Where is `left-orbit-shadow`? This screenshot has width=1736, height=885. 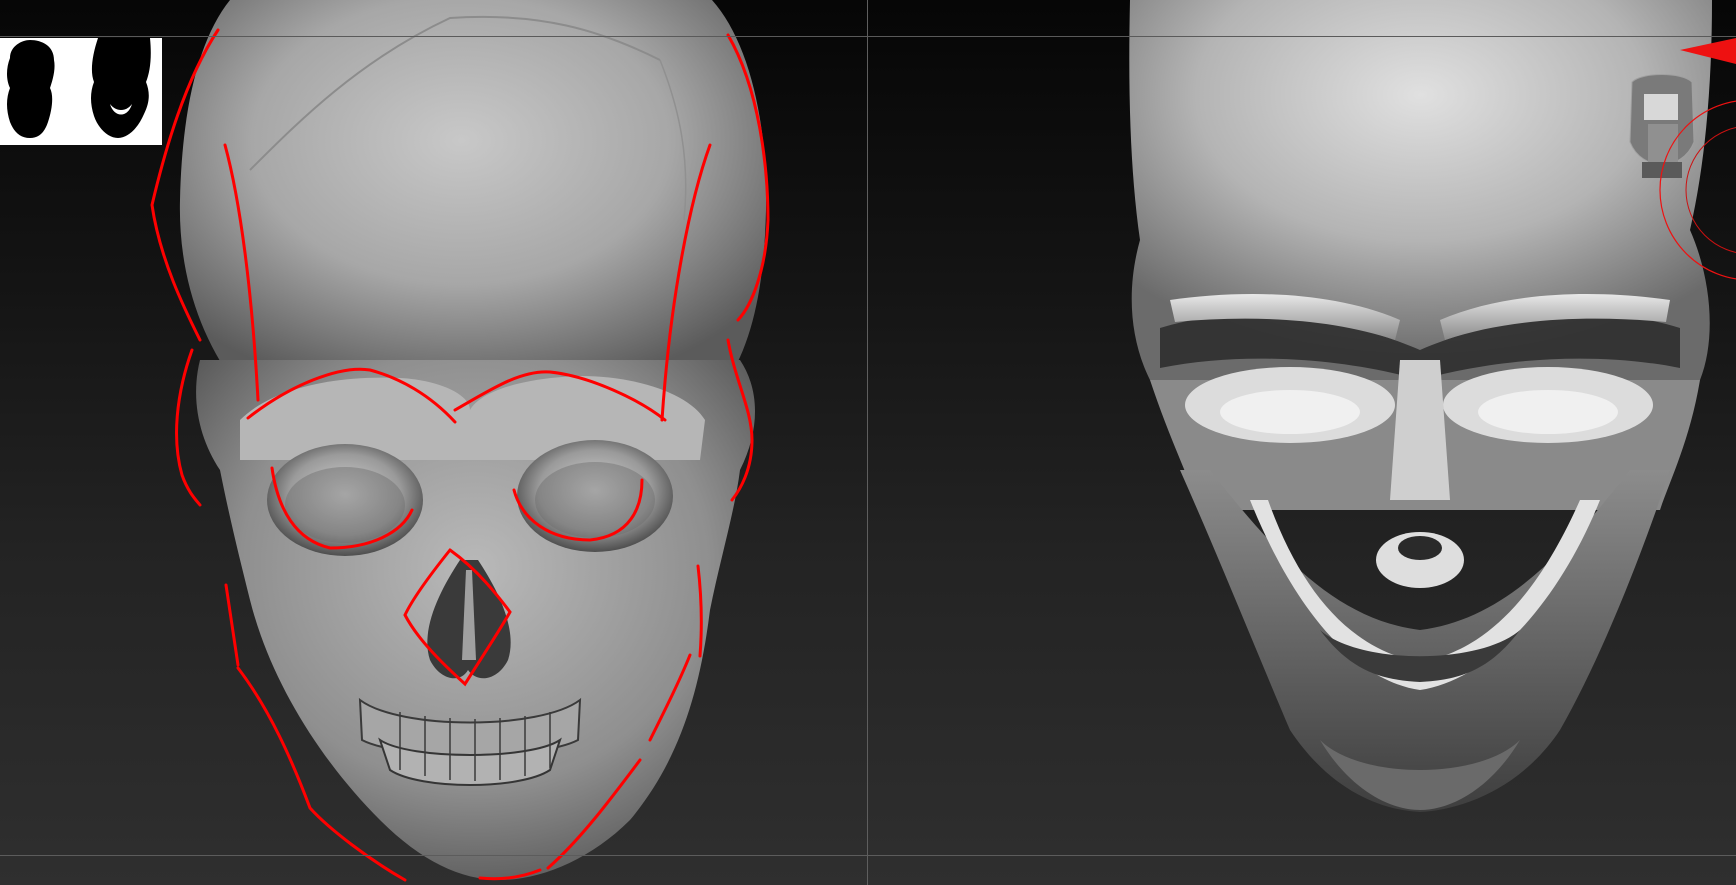 left-orbit-shadow is located at coordinates (345, 505).